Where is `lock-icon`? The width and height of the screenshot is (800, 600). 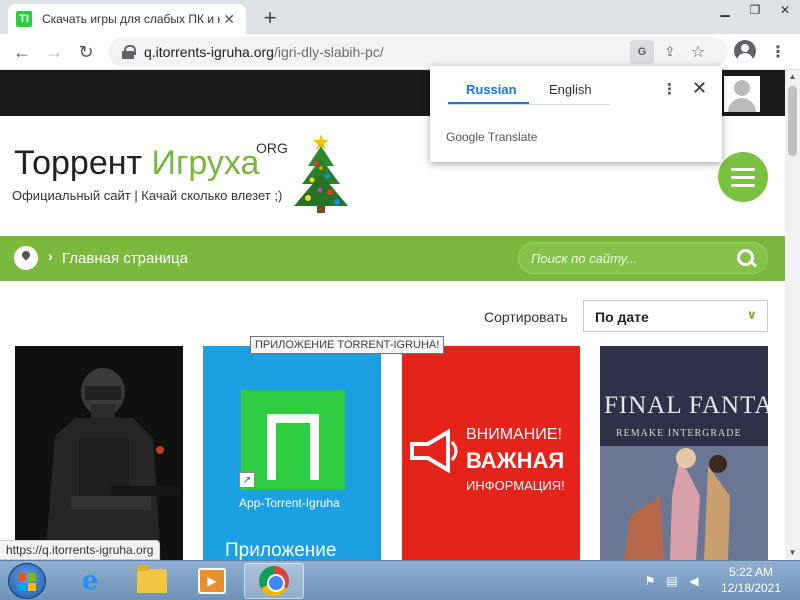
lock-icon is located at coordinates (129, 52).